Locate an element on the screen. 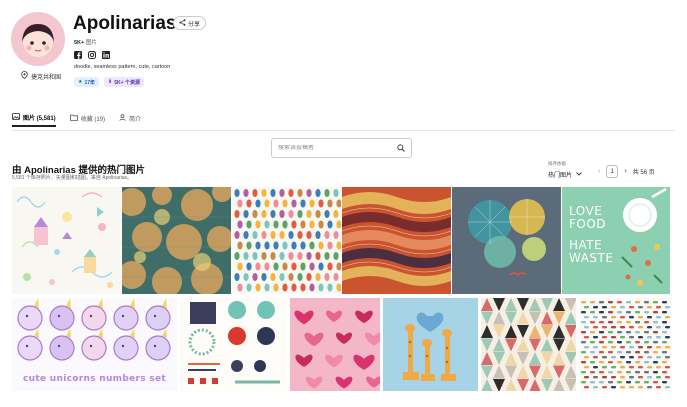 The width and height of the screenshot is (687, 407). tab-about-label: 简介 is located at coordinates (135, 119).